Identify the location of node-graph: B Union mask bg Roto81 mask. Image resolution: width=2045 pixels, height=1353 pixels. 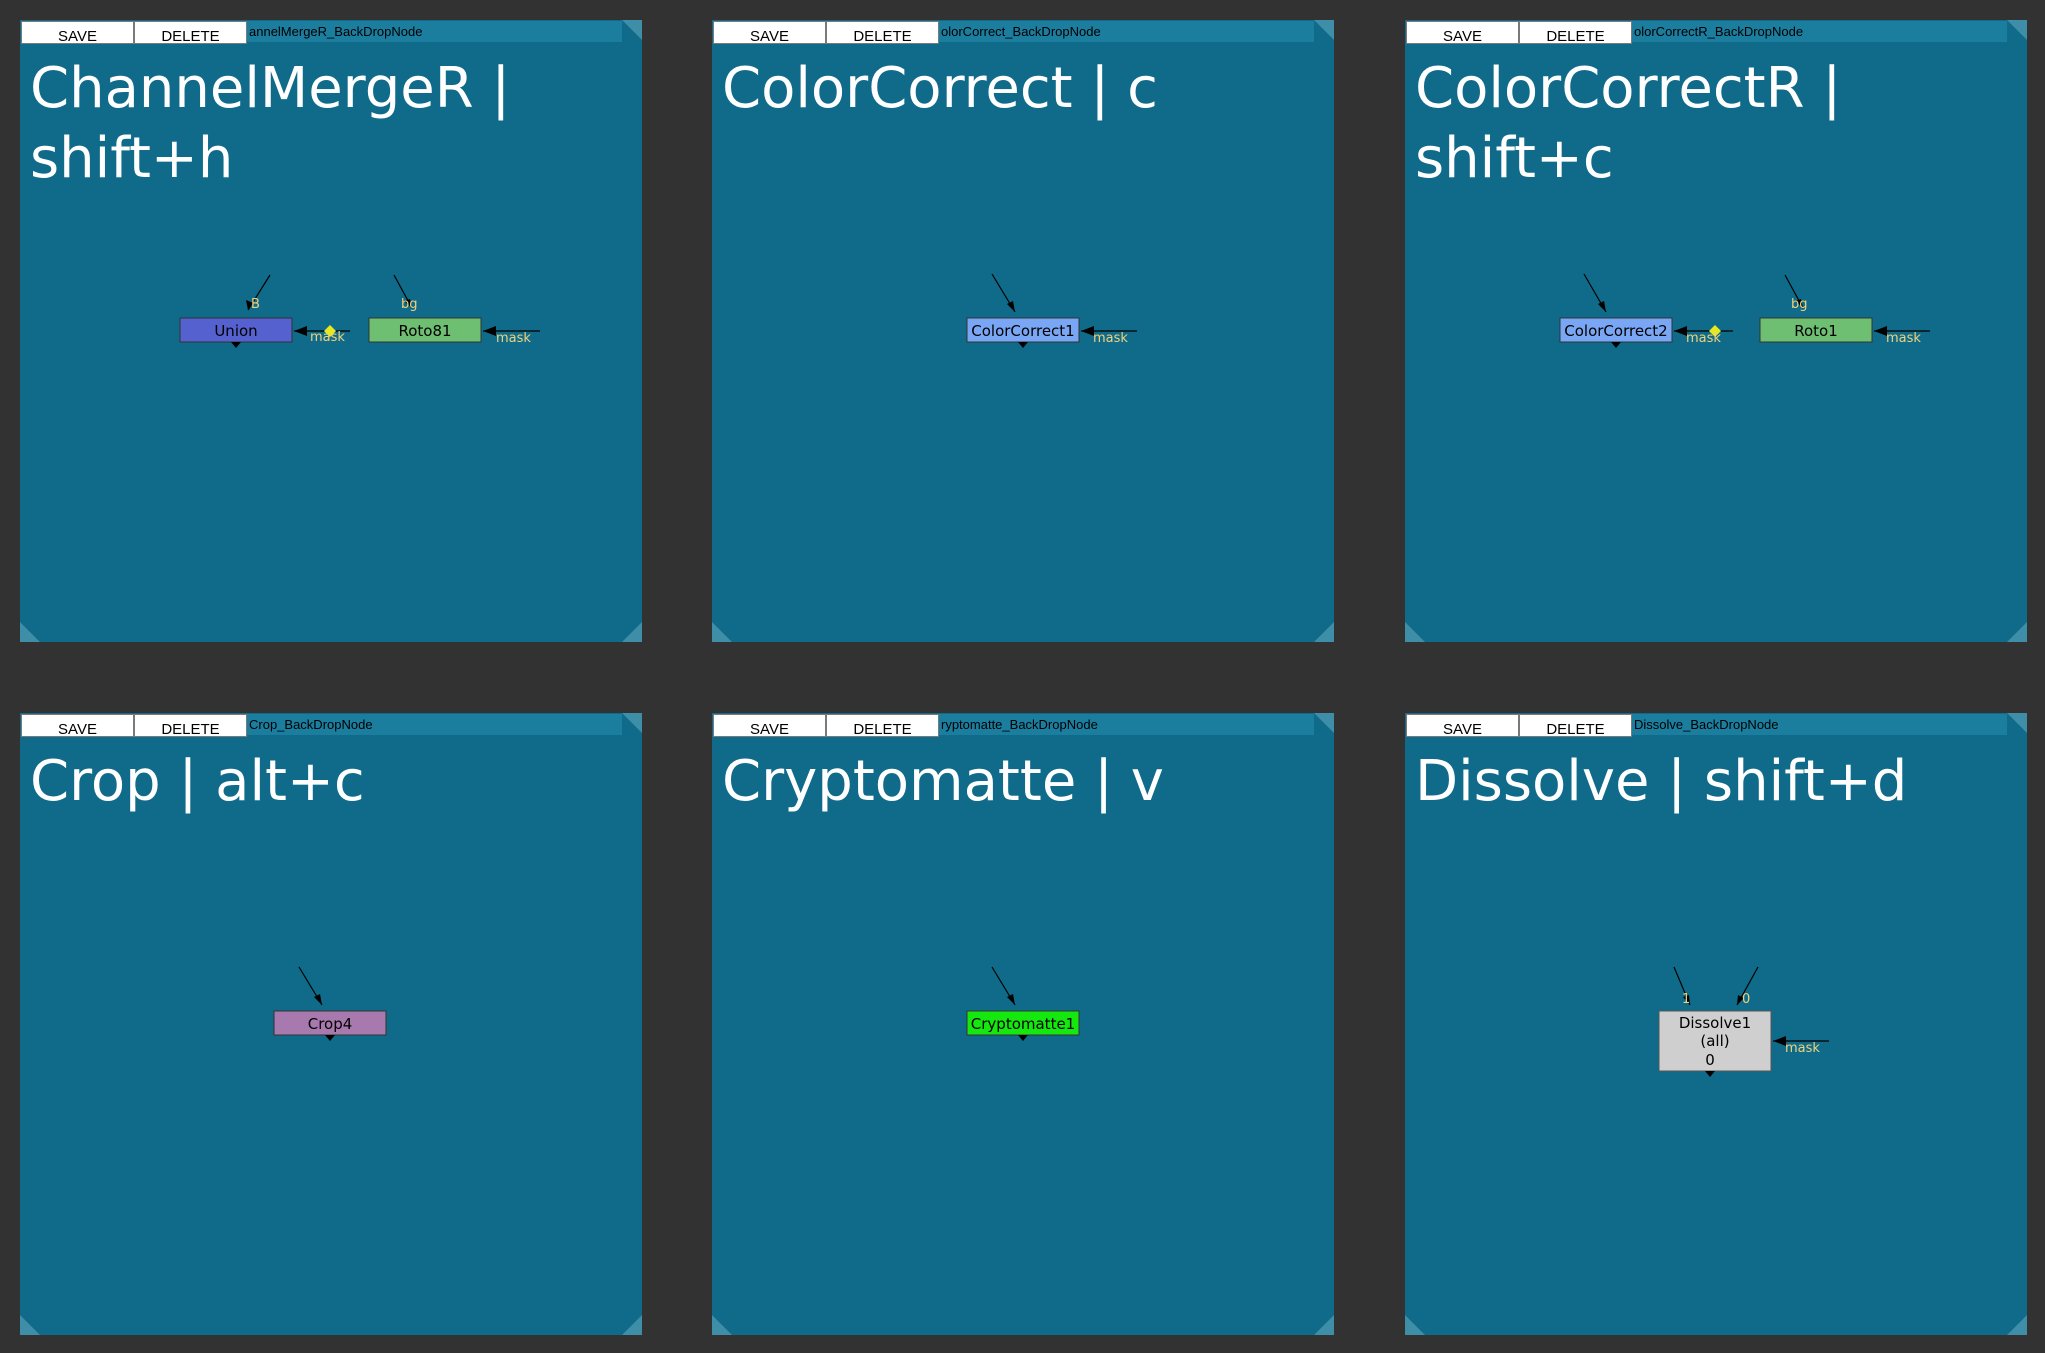
(359, 311).